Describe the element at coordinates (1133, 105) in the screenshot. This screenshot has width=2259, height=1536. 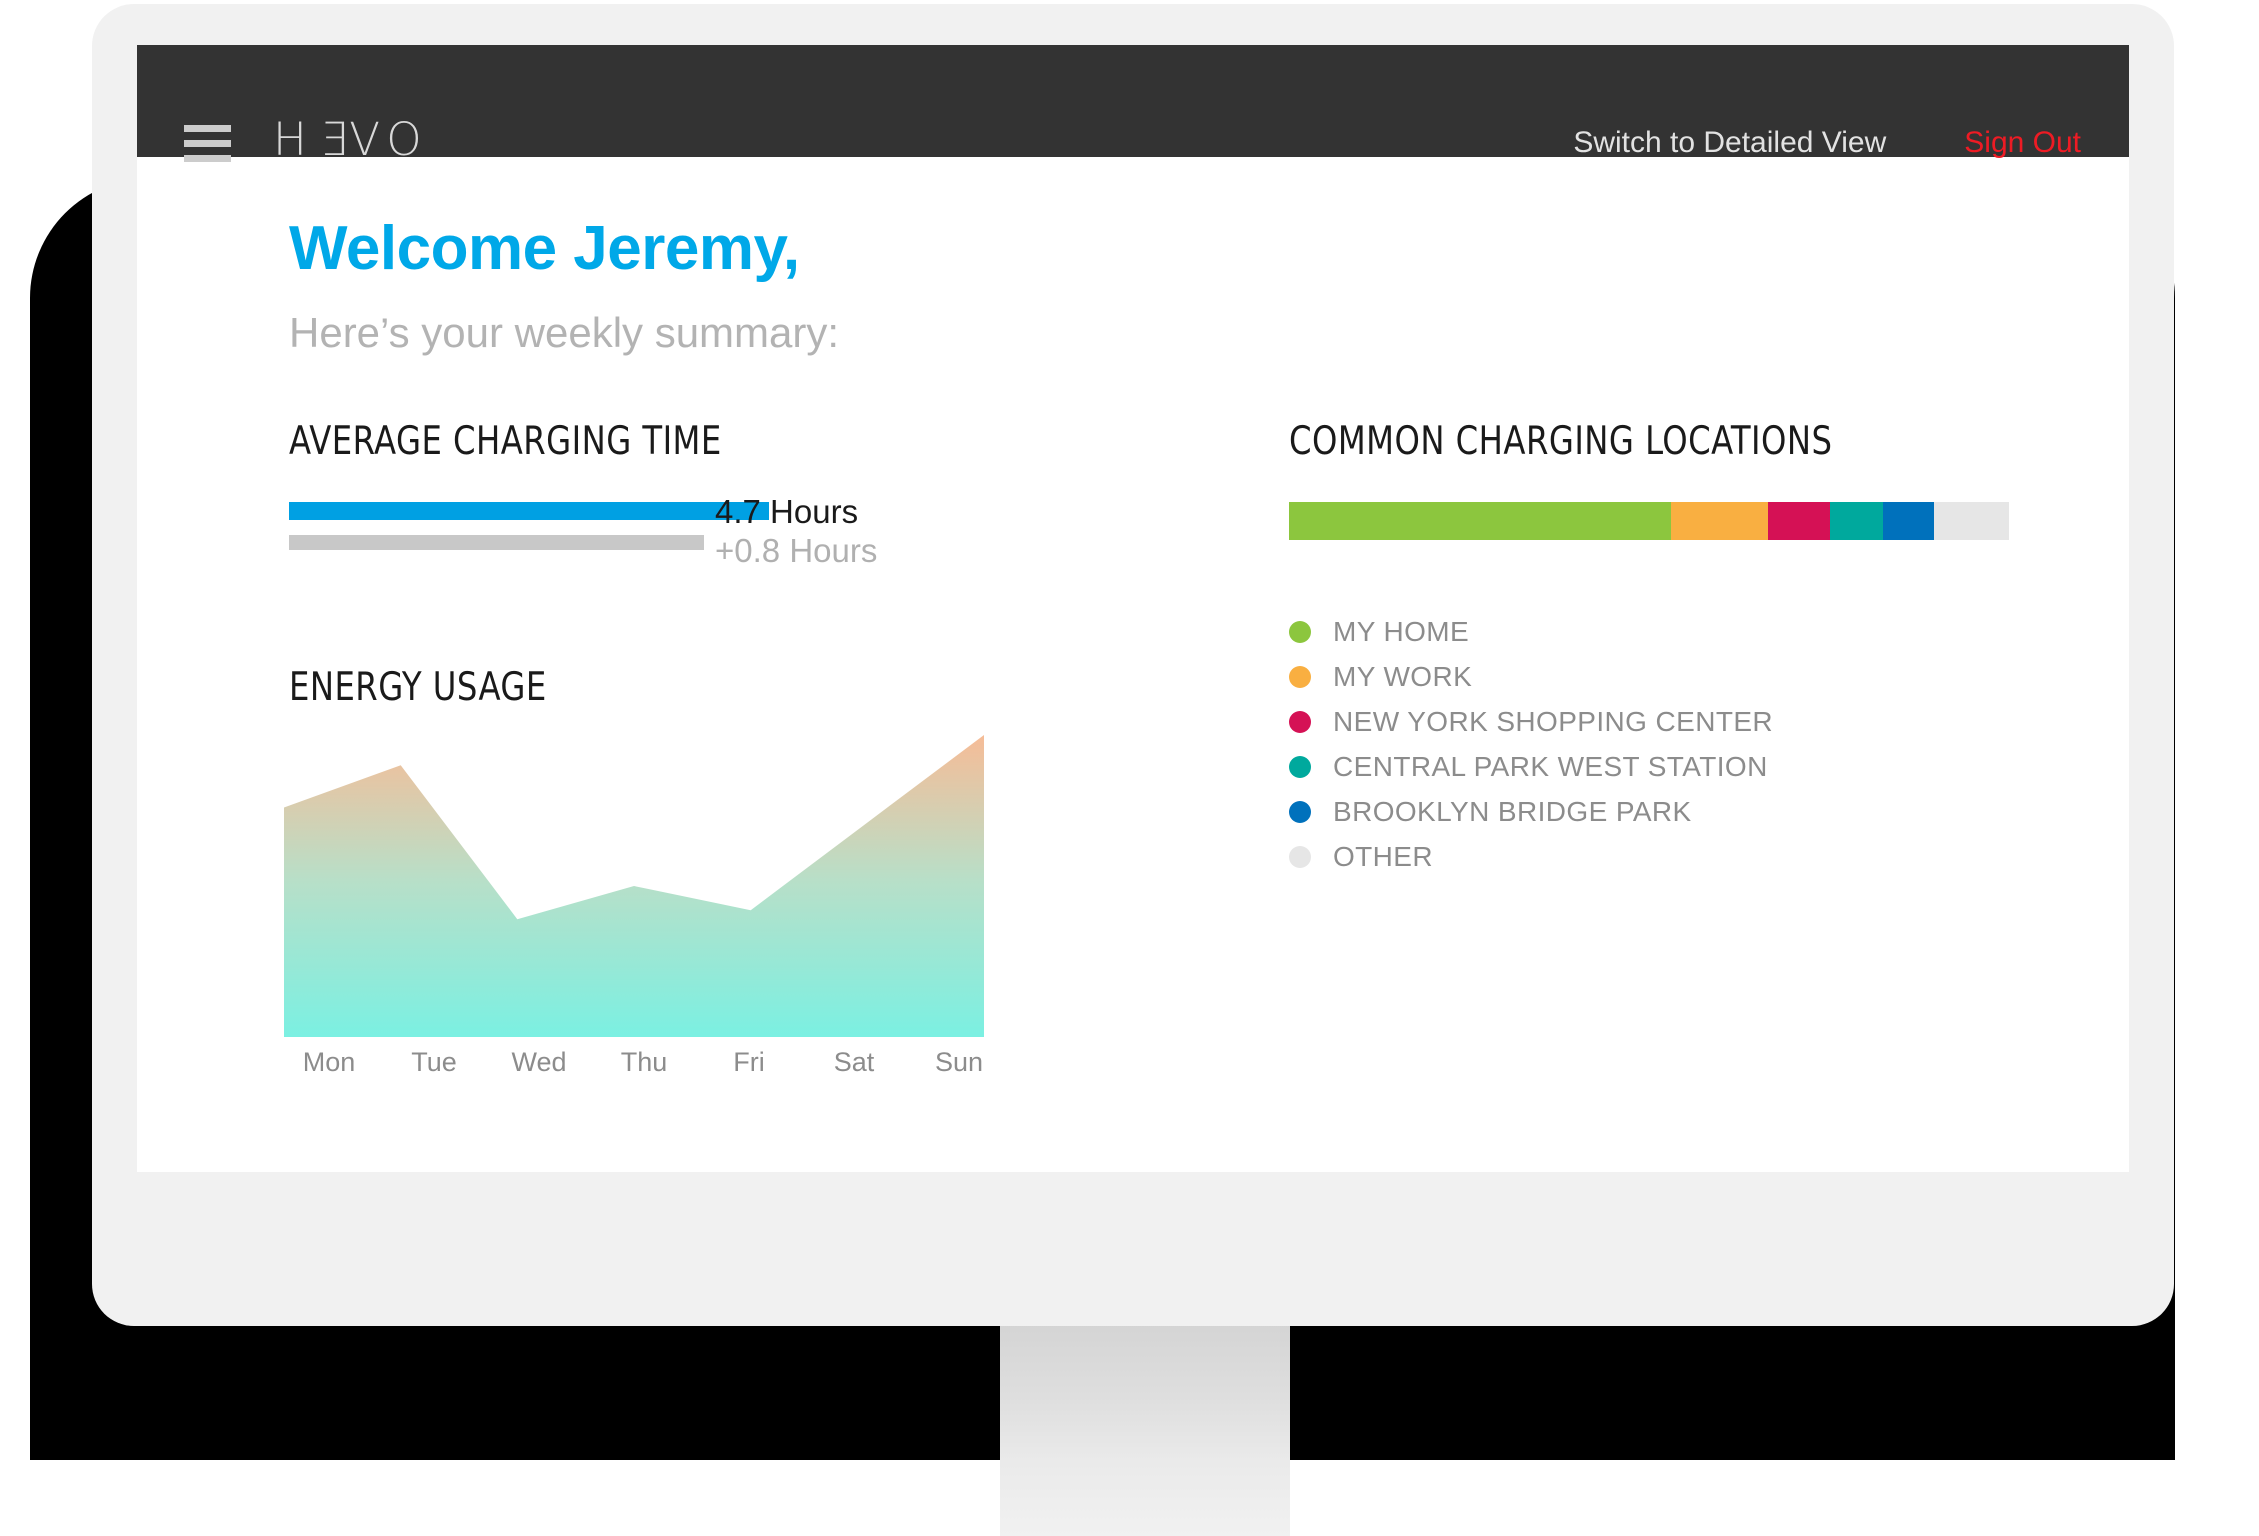
I see `app-header: HEVO Switch to Detailed View Sign Out` at that location.